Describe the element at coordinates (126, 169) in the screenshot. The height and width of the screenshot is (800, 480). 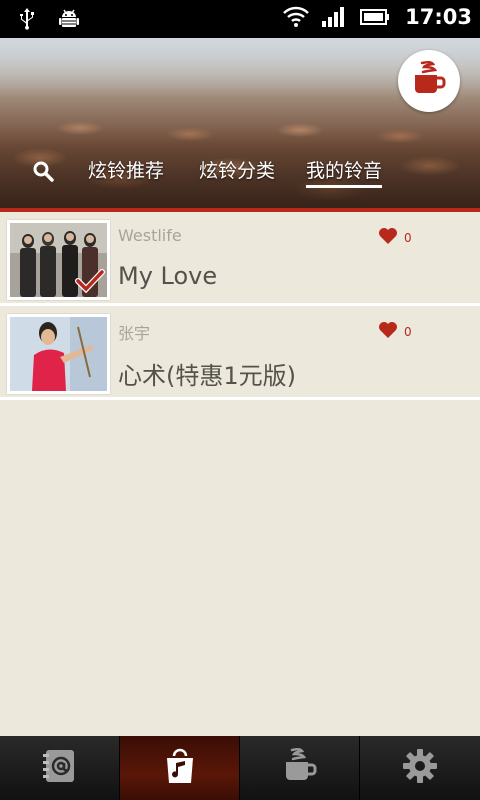
I see `tab-recommended: 炫铃推荐` at that location.